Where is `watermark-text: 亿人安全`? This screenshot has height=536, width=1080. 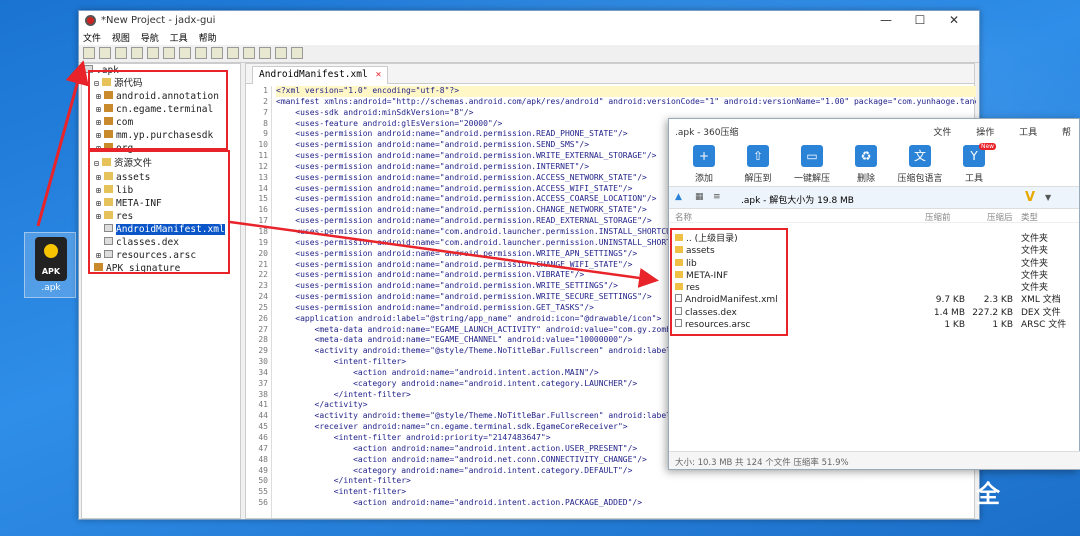
watermark-text: 亿人安全 is located at coordinates (950, 494).